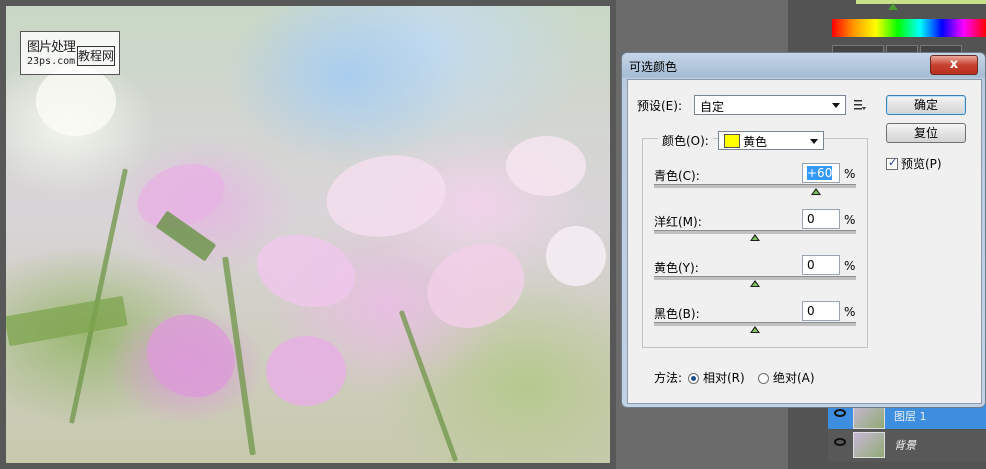 Image resolution: width=986 pixels, height=469 pixels. What do you see at coordinates (910, 416) in the screenshot?
I see `layer-name: 图层 1` at bounding box center [910, 416].